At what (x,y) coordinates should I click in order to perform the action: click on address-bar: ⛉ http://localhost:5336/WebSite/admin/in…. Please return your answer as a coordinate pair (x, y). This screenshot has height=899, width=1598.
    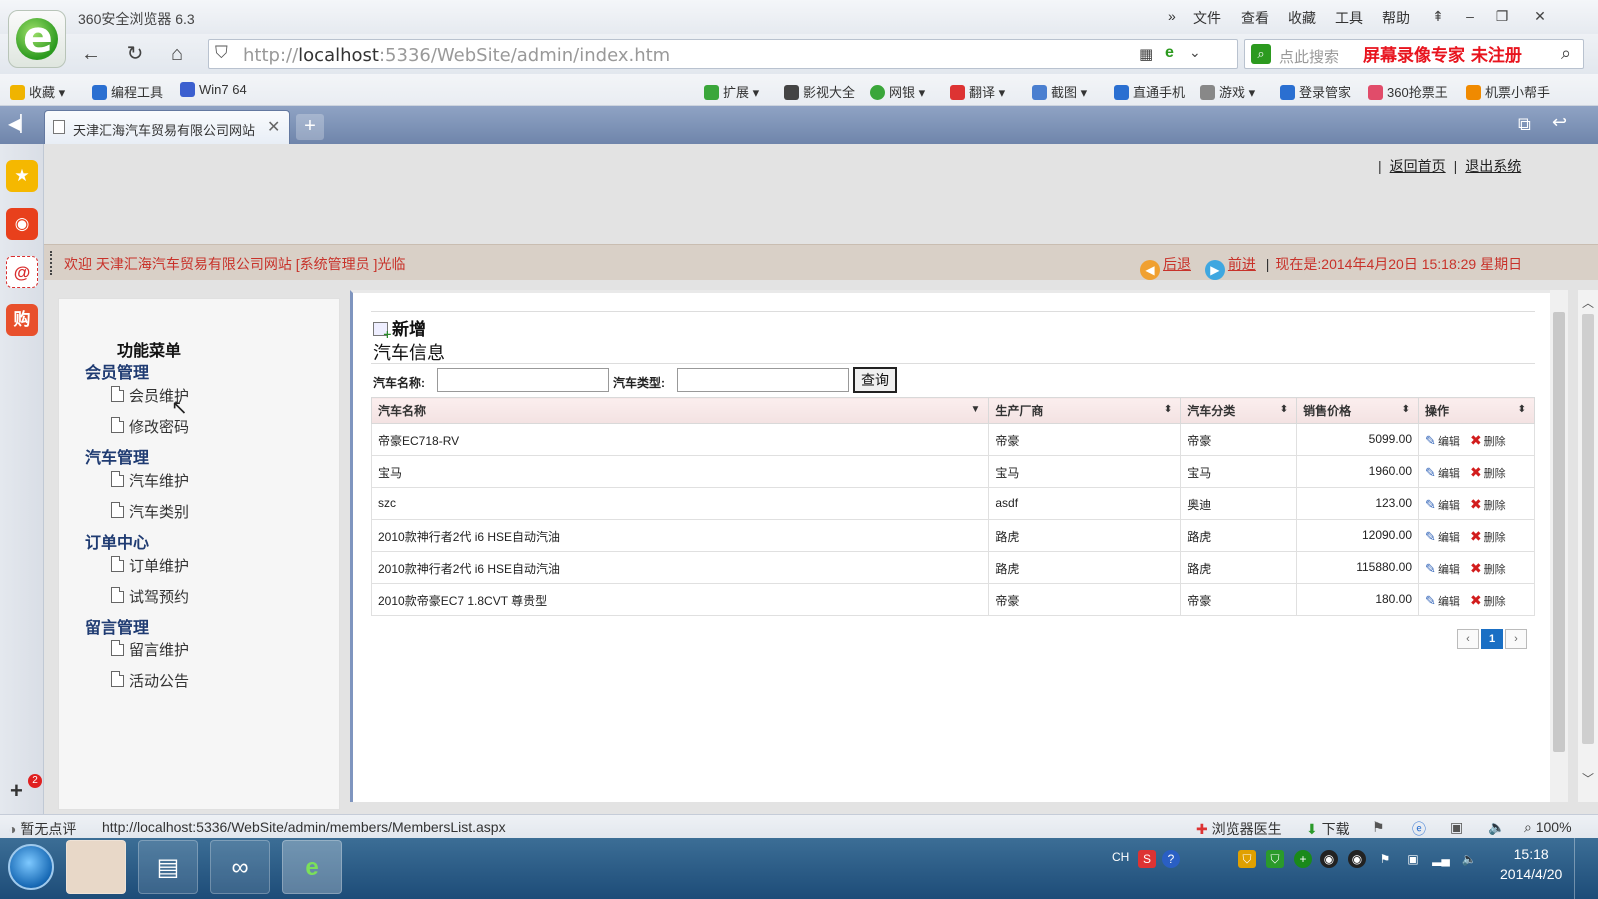
    Looking at the image, I should click on (723, 54).